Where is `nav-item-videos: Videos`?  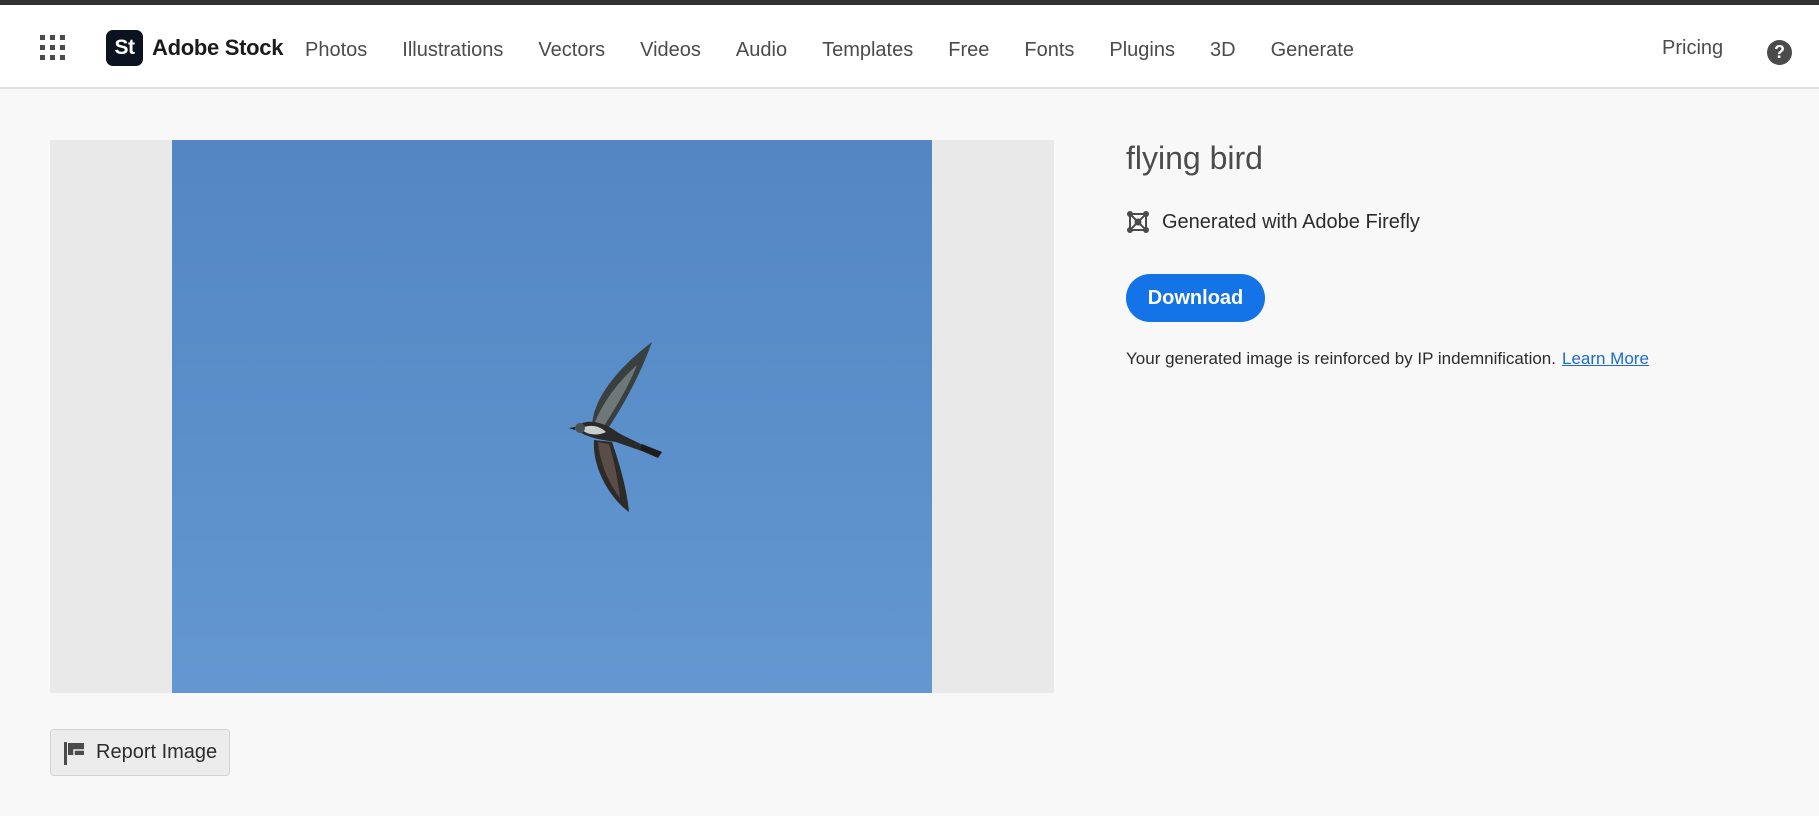
nav-item-videos: Videos is located at coordinates (670, 50).